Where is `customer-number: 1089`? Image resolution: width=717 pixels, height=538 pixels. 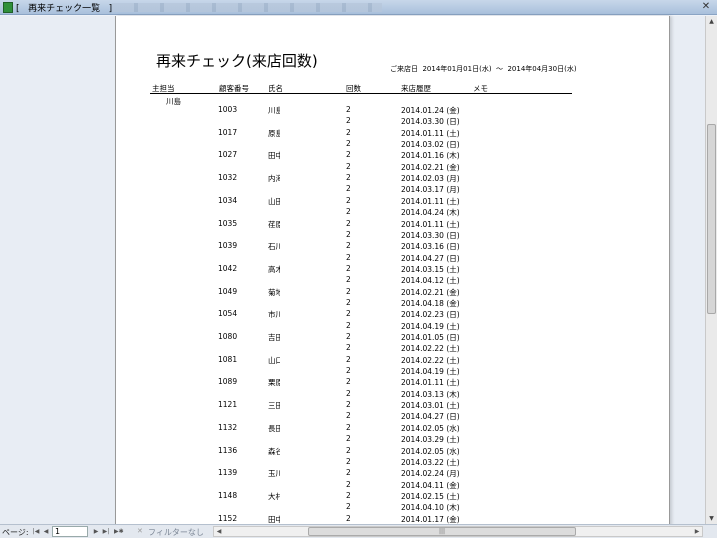 customer-number: 1089 is located at coordinates (228, 382).